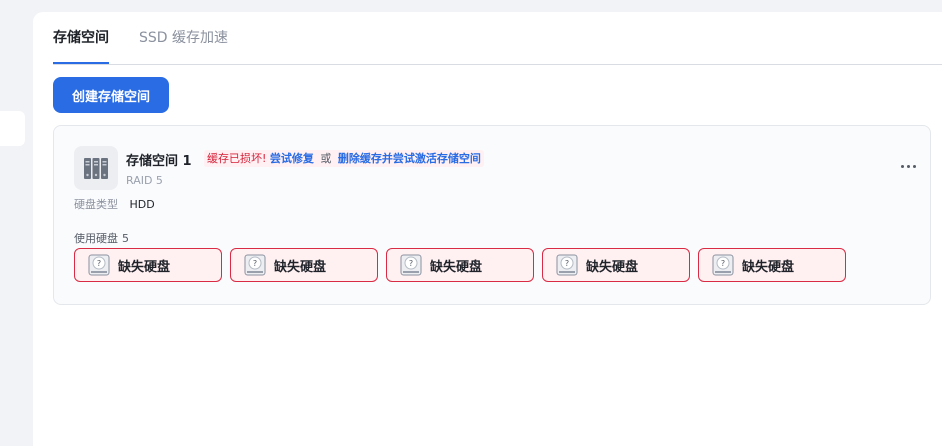  What do you see at coordinates (96, 238) in the screenshot?
I see `used-disks-label: 使用硬盘` at bounding box center [96, 238].